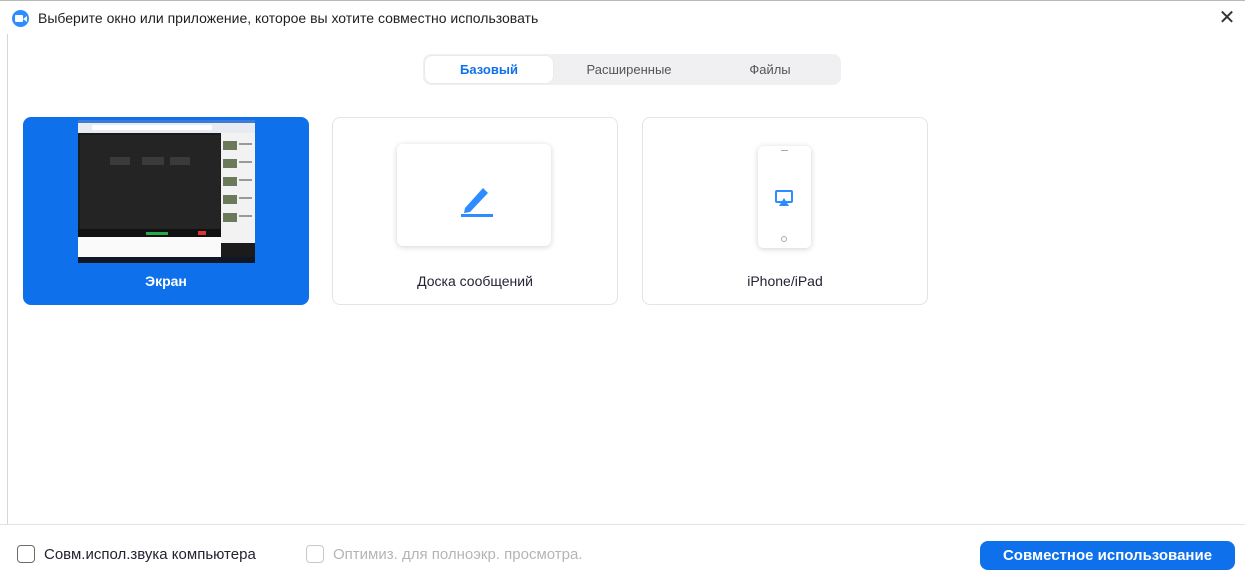 The height and width of the screenshot is (573, 1245). What do you see at coordinates (770, 69) in the screenshot?
I see `tab-files: Файлы` at bounding box center [770, 69].